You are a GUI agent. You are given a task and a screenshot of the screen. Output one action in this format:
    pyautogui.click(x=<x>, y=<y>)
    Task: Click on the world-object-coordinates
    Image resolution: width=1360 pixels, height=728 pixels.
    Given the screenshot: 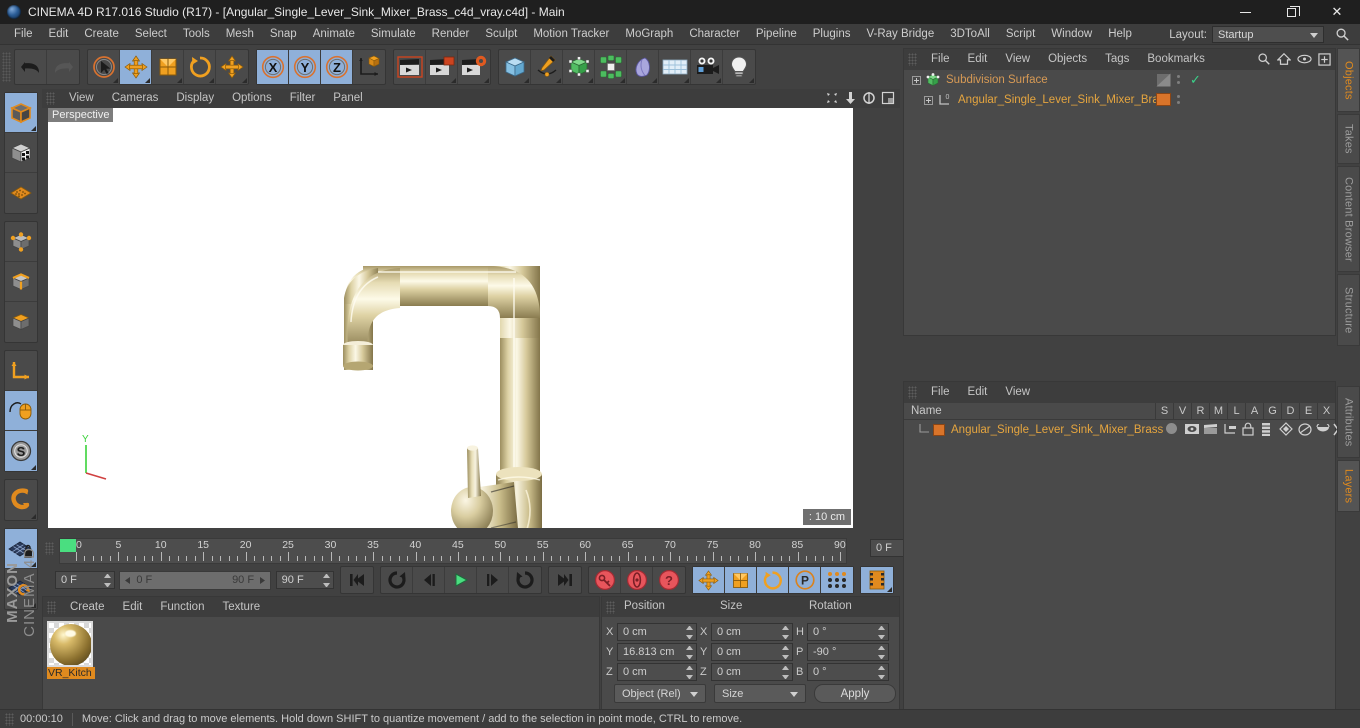 What is the action you would take?
    pyautogui.click(x=369, y=67)
    